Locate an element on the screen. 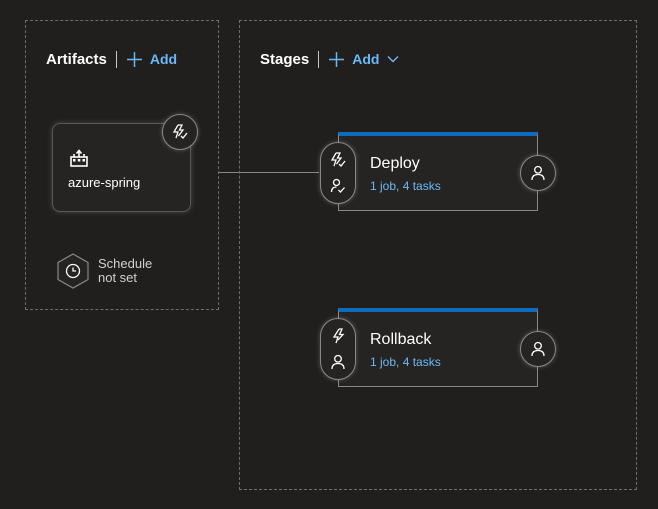 This screenshot has height=509, width=658. stage-card-rollback: Rollback 1 job, 4 tasks is located at coordinates (438, 347).